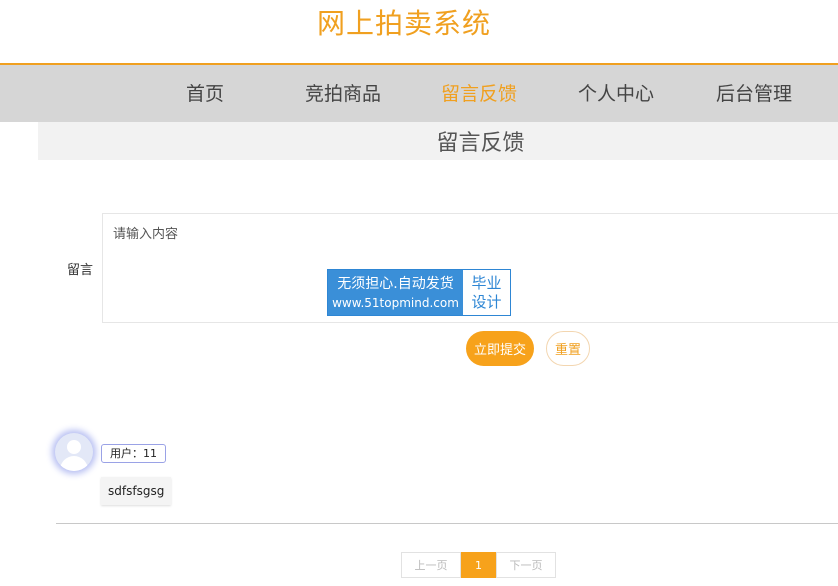 The width and height of the screenshot is (838, 586). I want to click on watermark-left: 无须担心.自动发货 www.51topmind.com, so click(395, 292).